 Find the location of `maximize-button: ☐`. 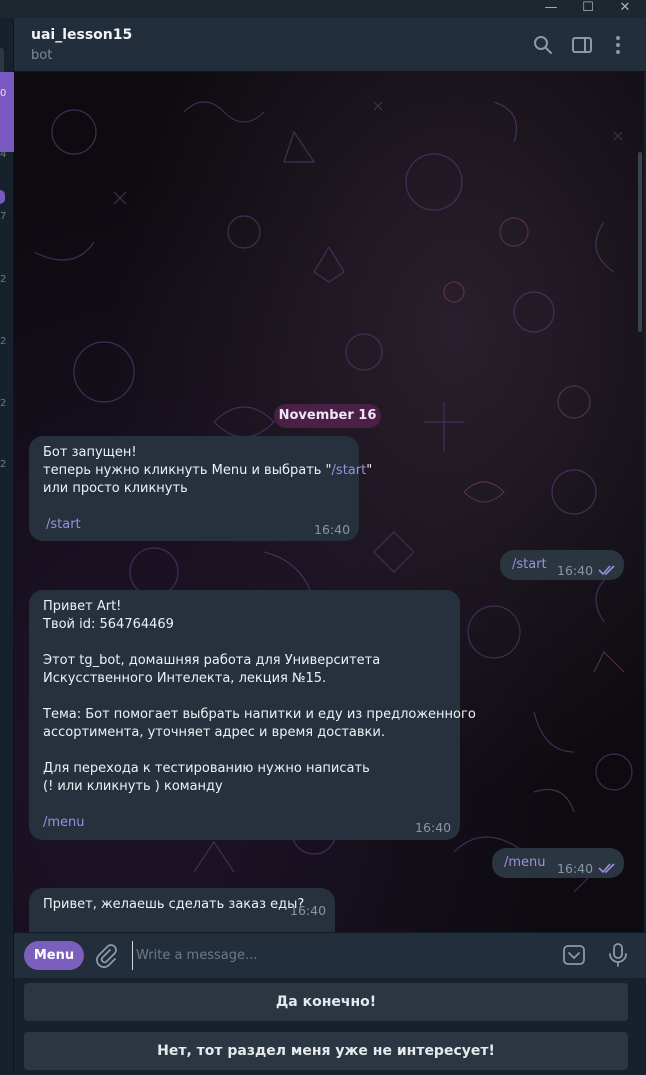

maximize-button: ☐ is located at coordinates (588, 9).